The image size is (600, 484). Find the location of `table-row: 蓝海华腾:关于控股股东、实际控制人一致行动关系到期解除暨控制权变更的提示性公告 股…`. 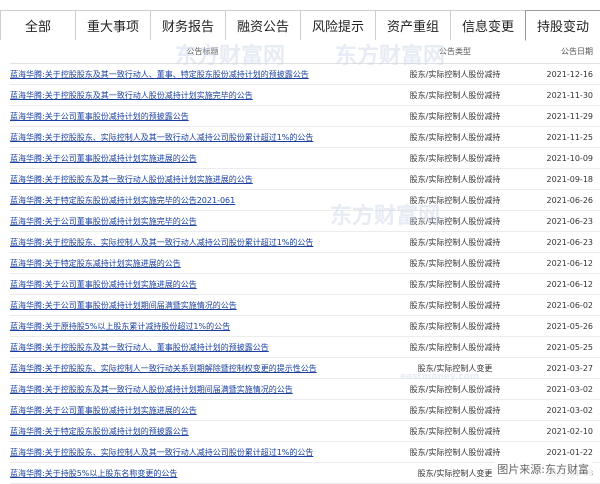

table-row: 蓝海华腾:关于控股股东、实际控制人一致行动关系到期解除暨控制权变更的提示性公告 股… is located at coordinates (305, 368).